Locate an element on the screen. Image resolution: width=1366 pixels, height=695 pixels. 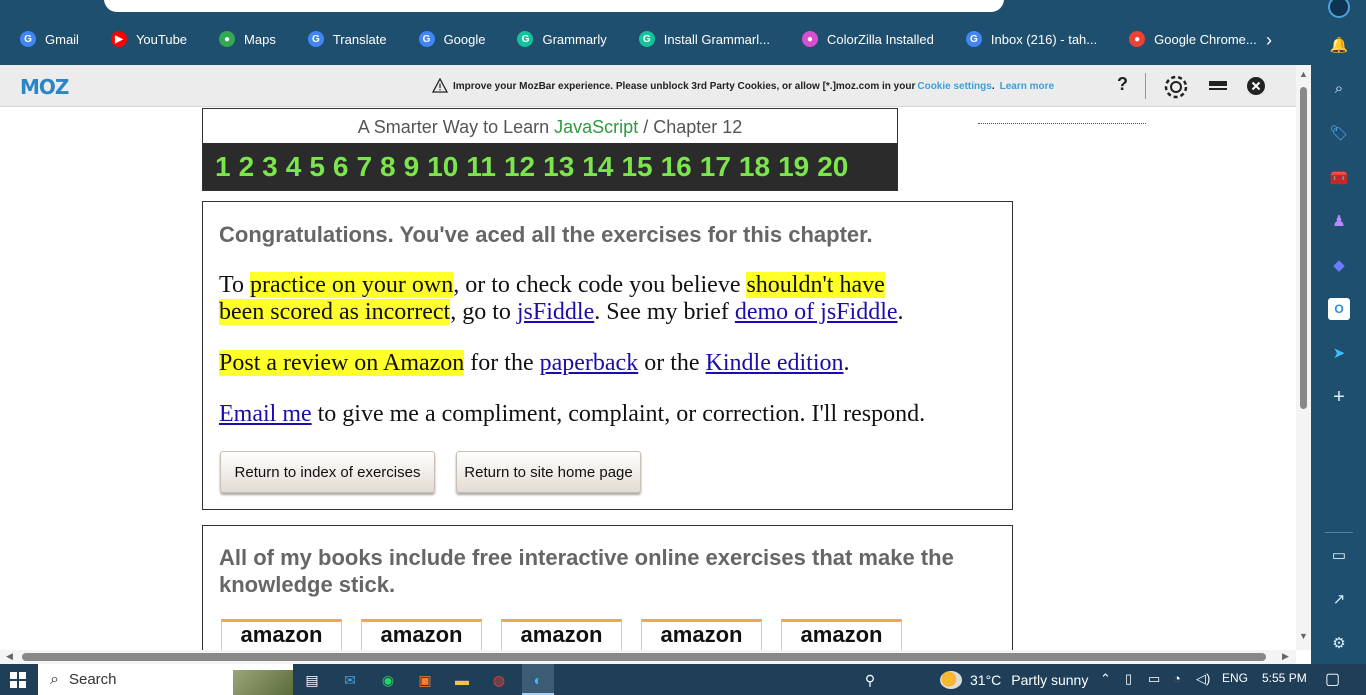
jsfiddle-demo-link: demo of jsFiddle is located at coordinates (816, 312).